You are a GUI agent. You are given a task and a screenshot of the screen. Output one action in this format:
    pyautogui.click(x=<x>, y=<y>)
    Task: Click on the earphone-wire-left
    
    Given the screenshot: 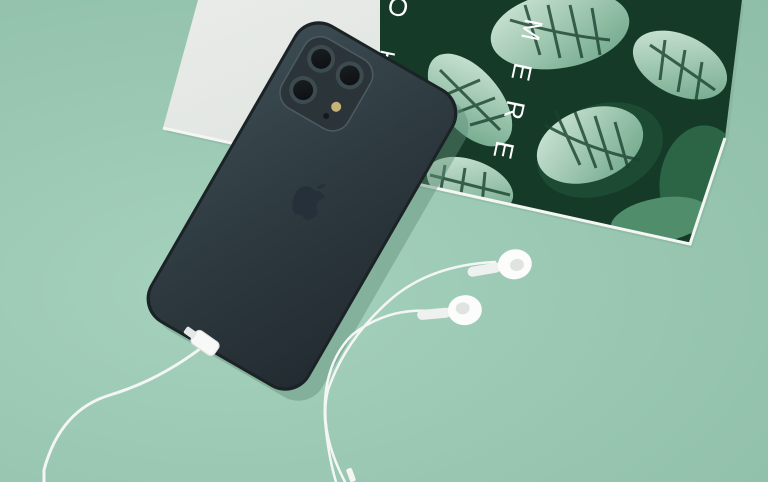 What is the action you would take?
    pyautogui.click(x=410, y=371)
    